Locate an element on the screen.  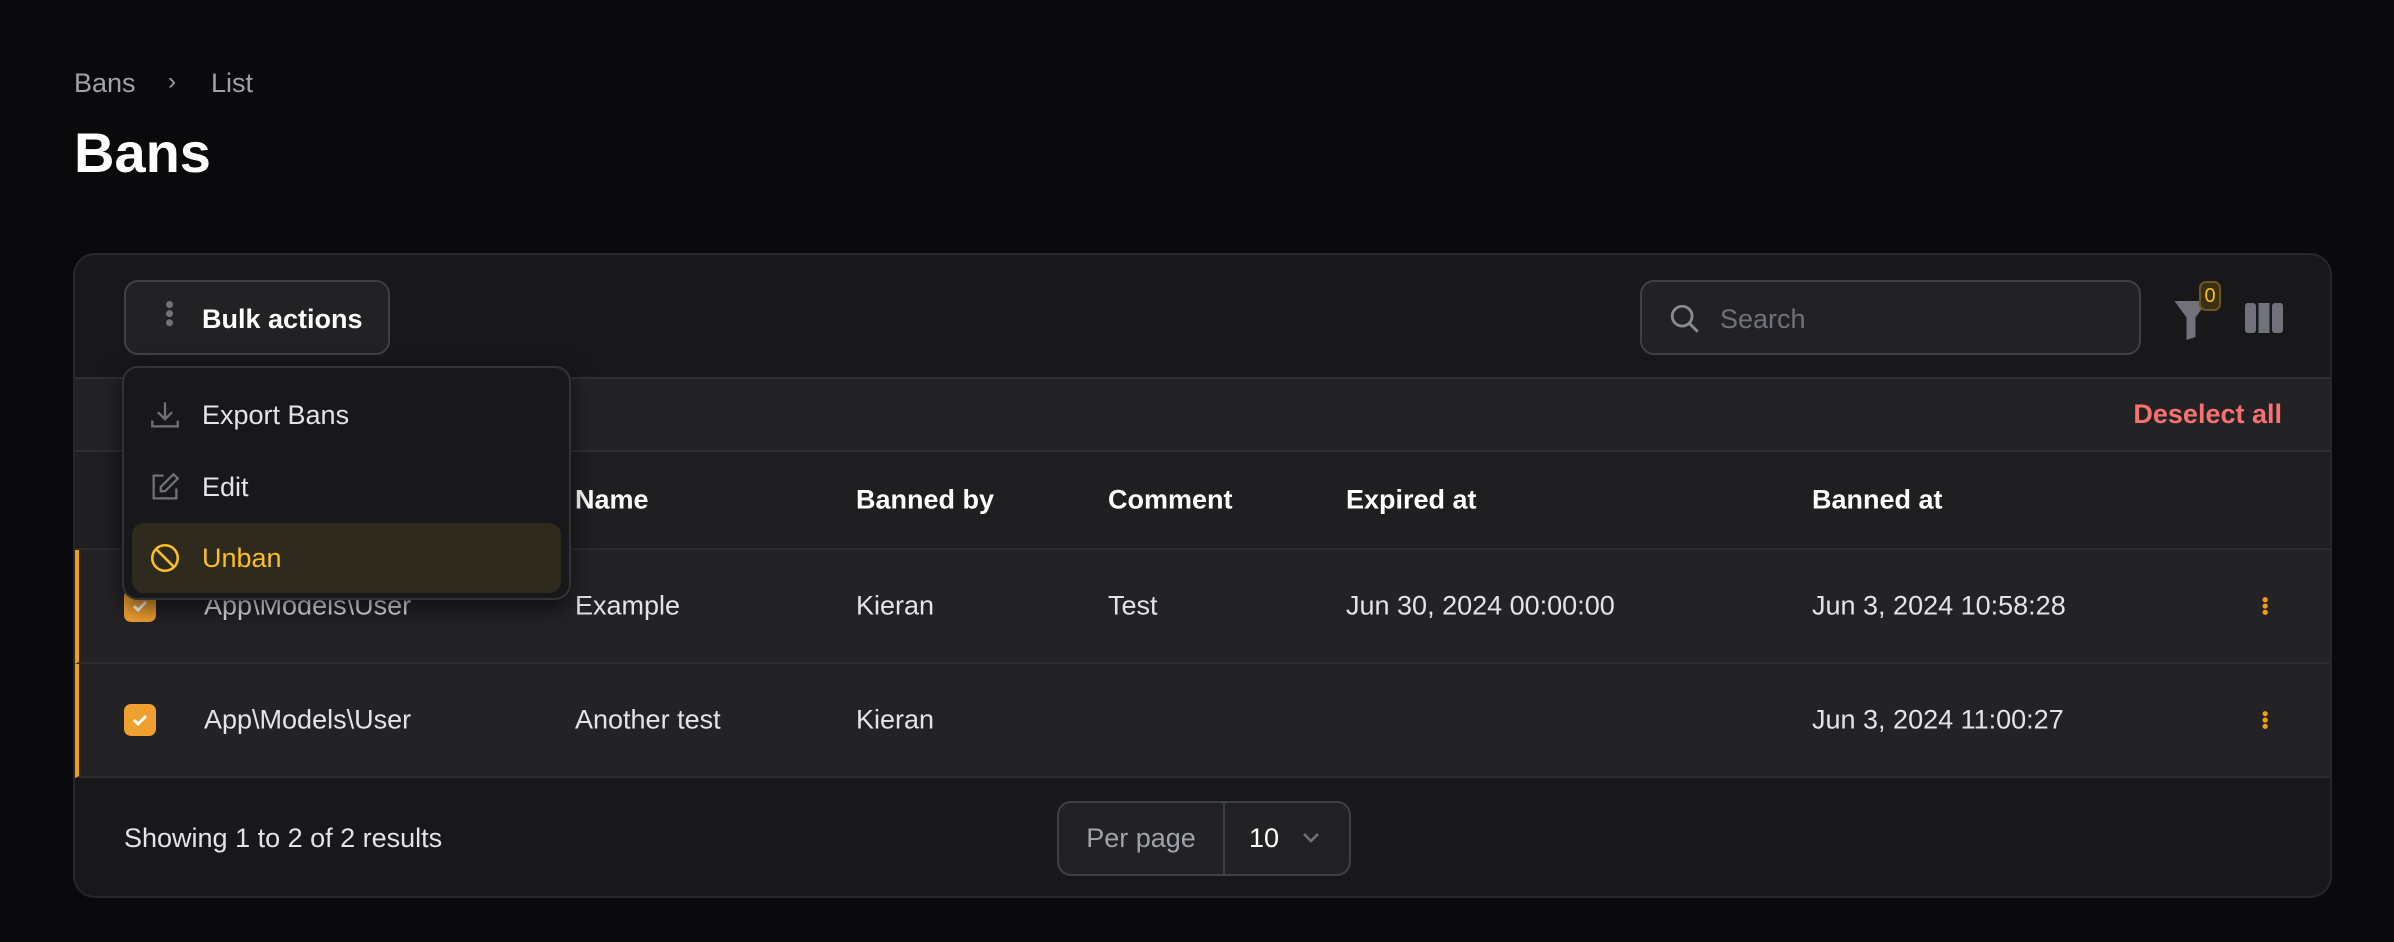
menu-item-label: Edit is located at coordinates (225, 486).